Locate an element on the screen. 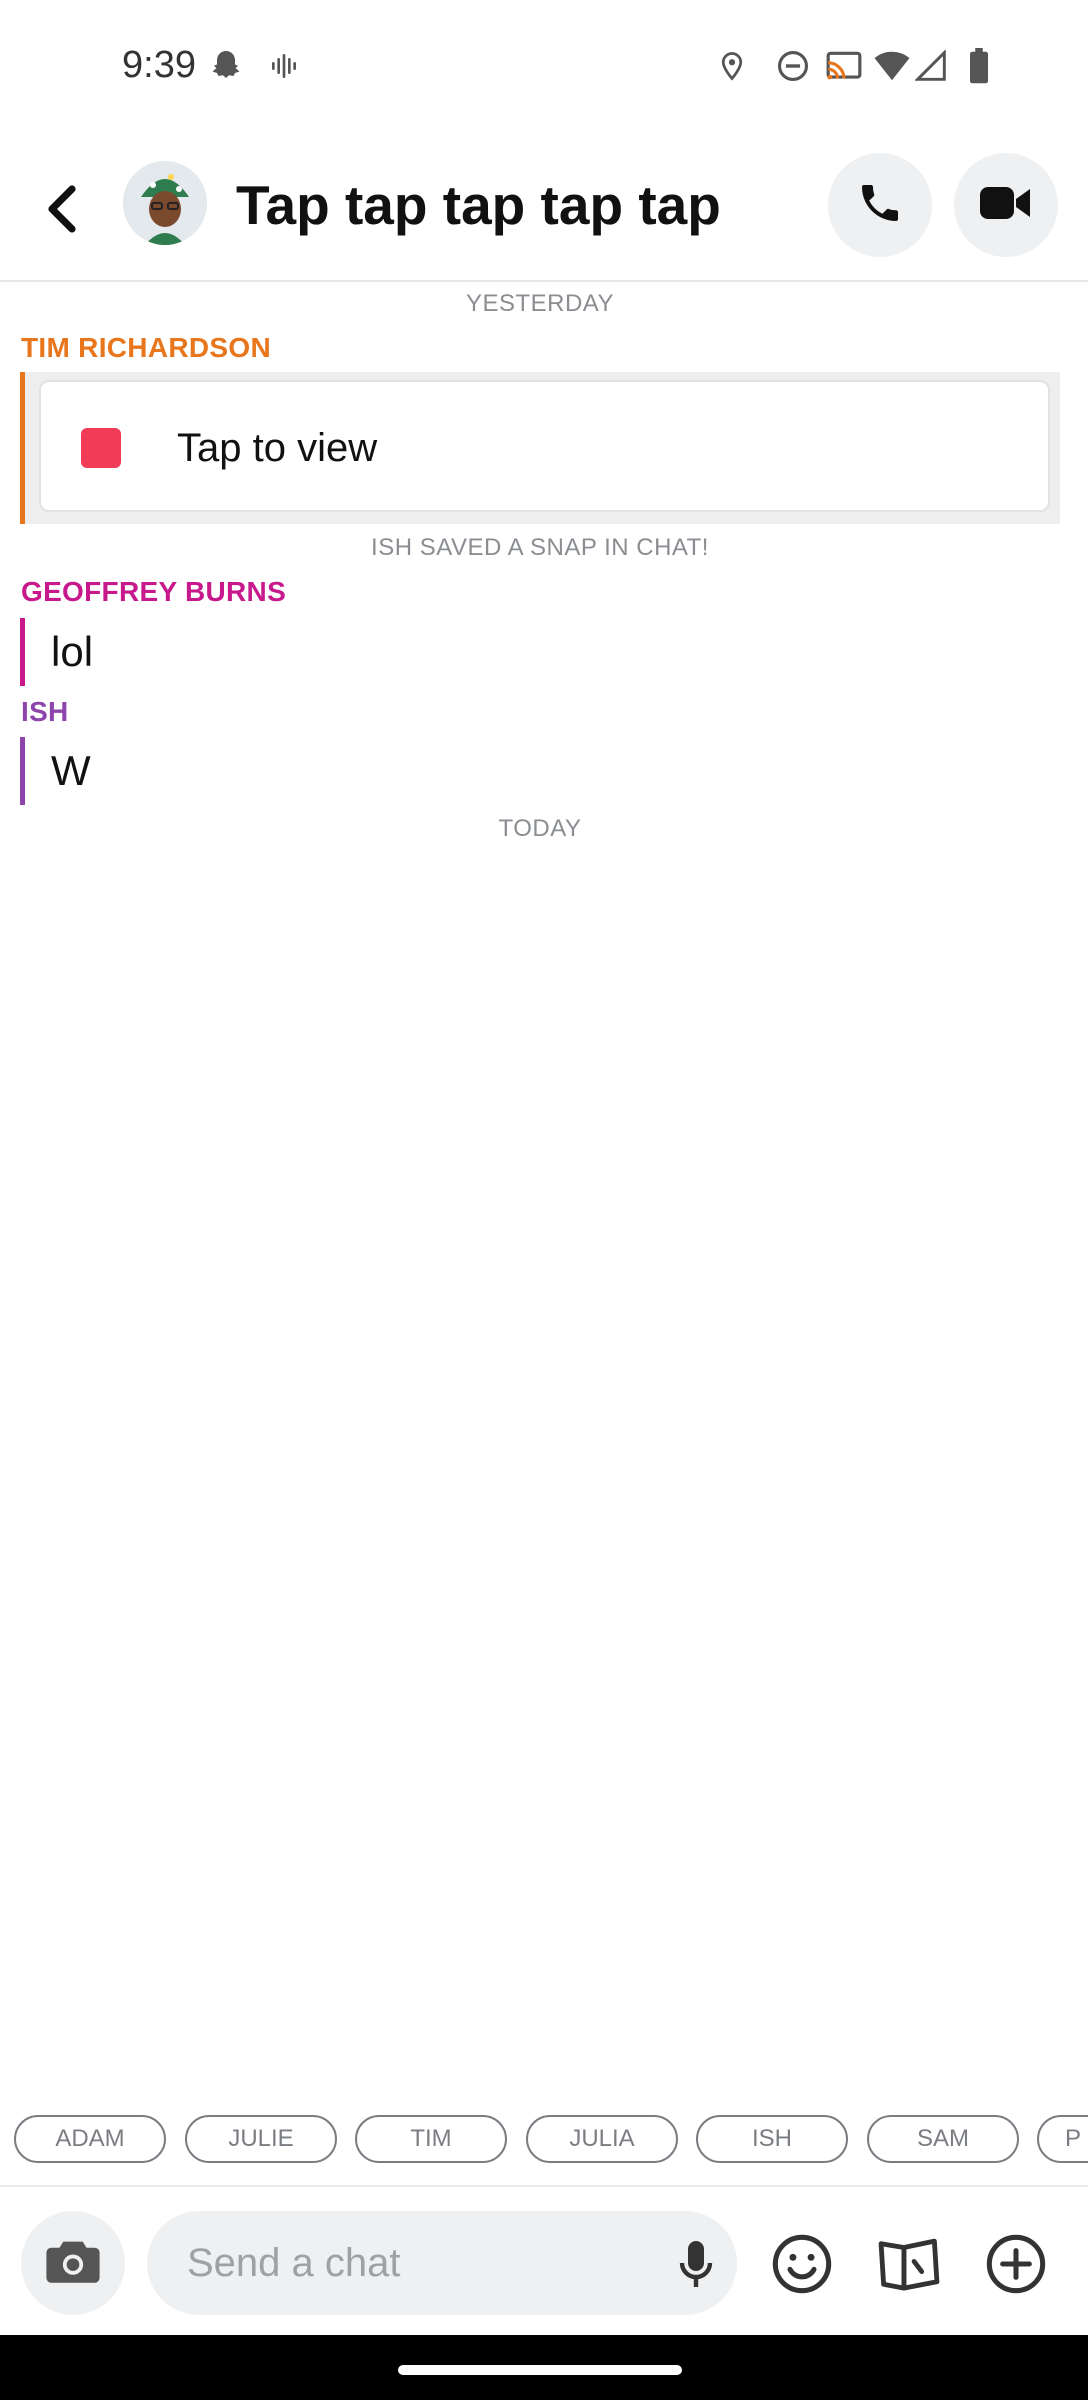 This screenshot has height=2400, width=1088. status-time: 9:39 is located at coordinates (159, 65).